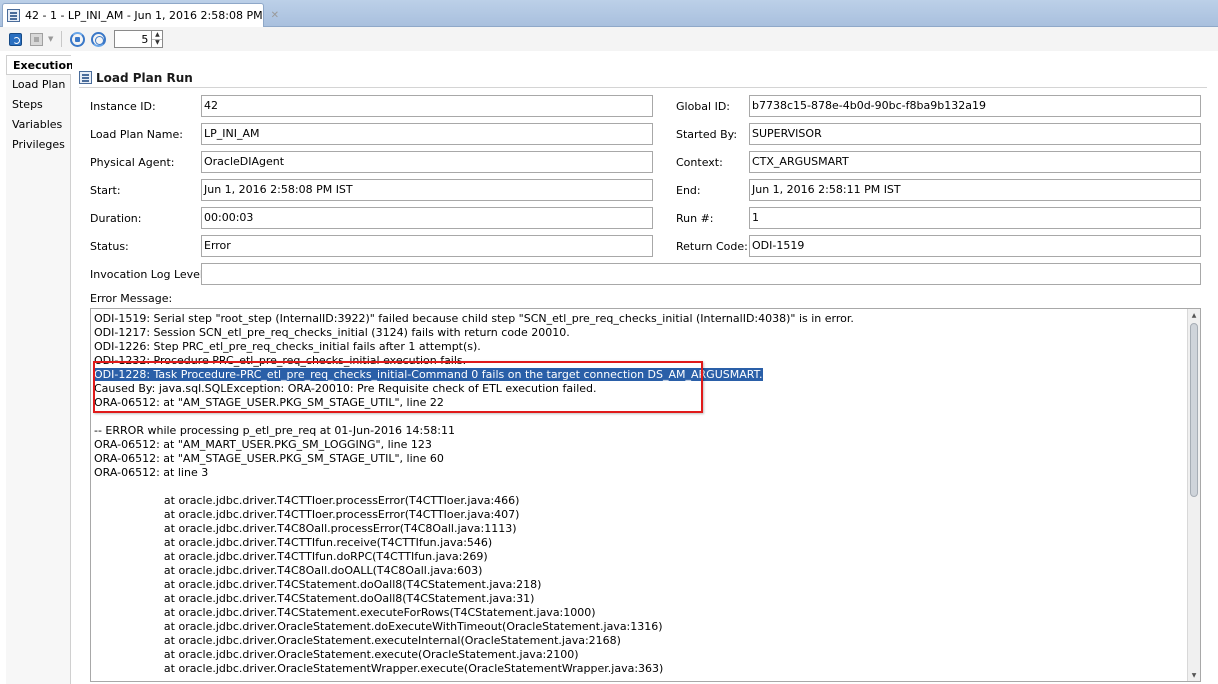 The image size is (1218, 684). Describe the element at coordinates (38, 85) in the screenshot. I see `nav-item-load-plan: Load Plan` at that location.